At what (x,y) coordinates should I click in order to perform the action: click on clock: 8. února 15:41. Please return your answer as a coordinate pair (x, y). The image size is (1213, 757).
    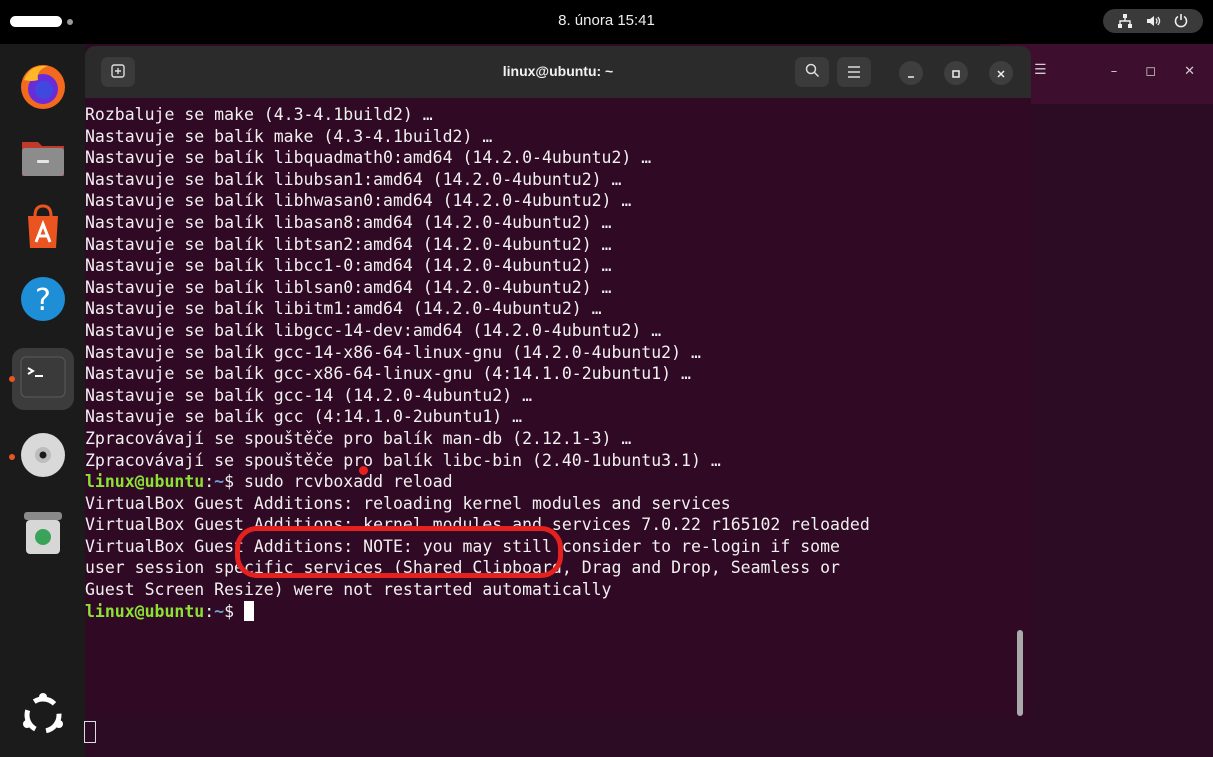
    Looking at the image, I should click on (606, 20).